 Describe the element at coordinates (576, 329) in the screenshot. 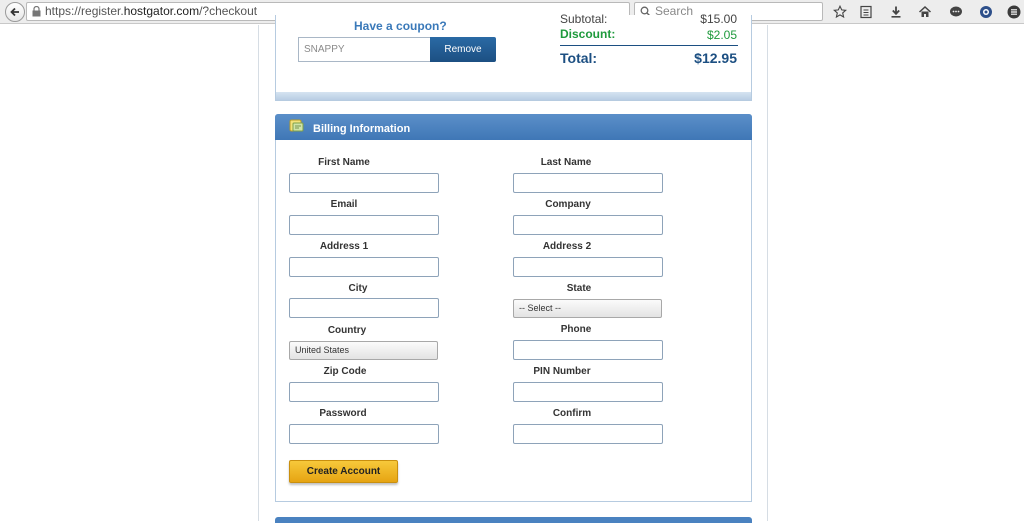

I see `phone-label: Phone` at that location.